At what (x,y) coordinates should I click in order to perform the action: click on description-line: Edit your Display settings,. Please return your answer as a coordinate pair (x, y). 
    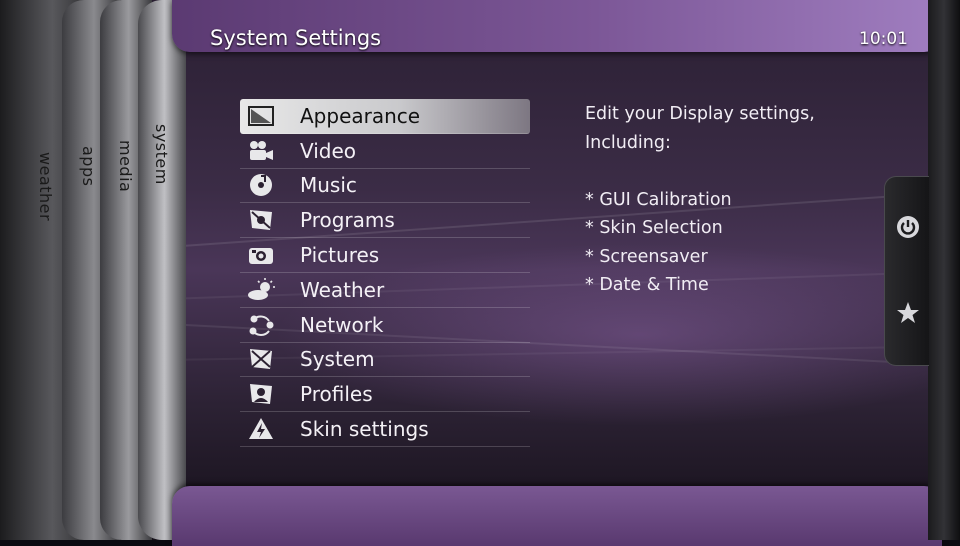
    Looking at the image, I should click on (700, 114).